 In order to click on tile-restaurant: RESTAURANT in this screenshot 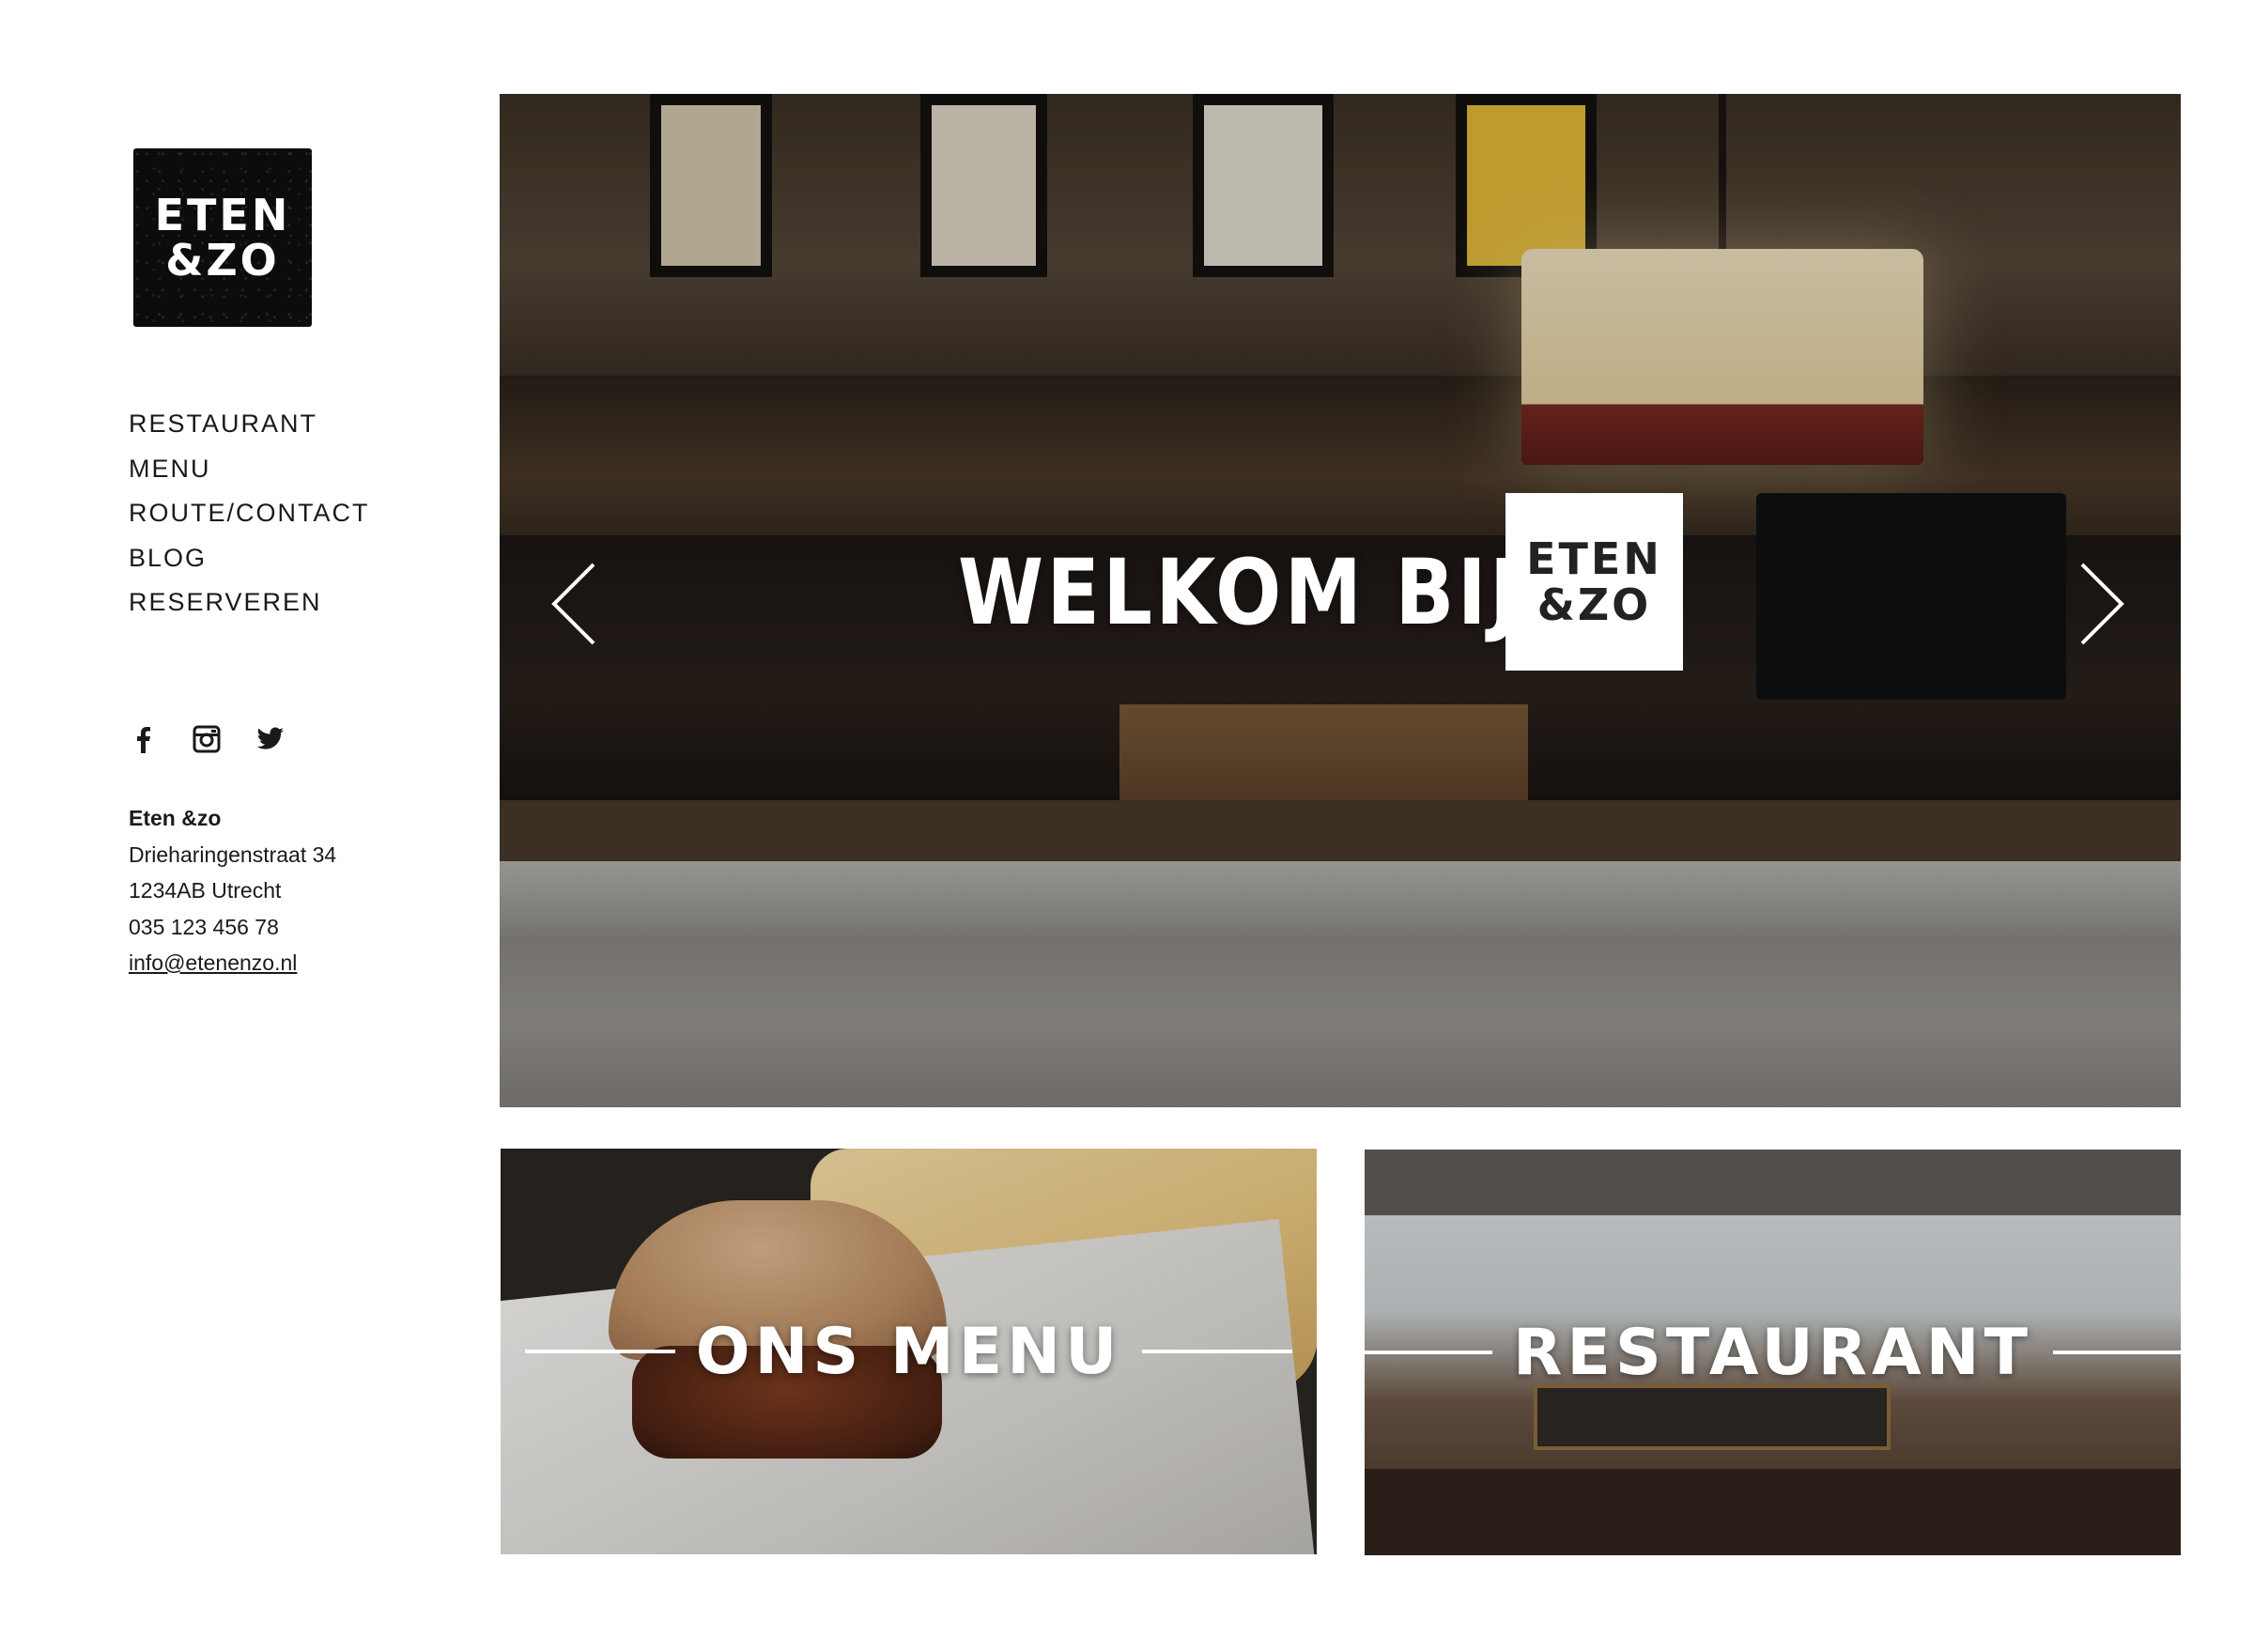, I will do `click(1773, 1352)`.